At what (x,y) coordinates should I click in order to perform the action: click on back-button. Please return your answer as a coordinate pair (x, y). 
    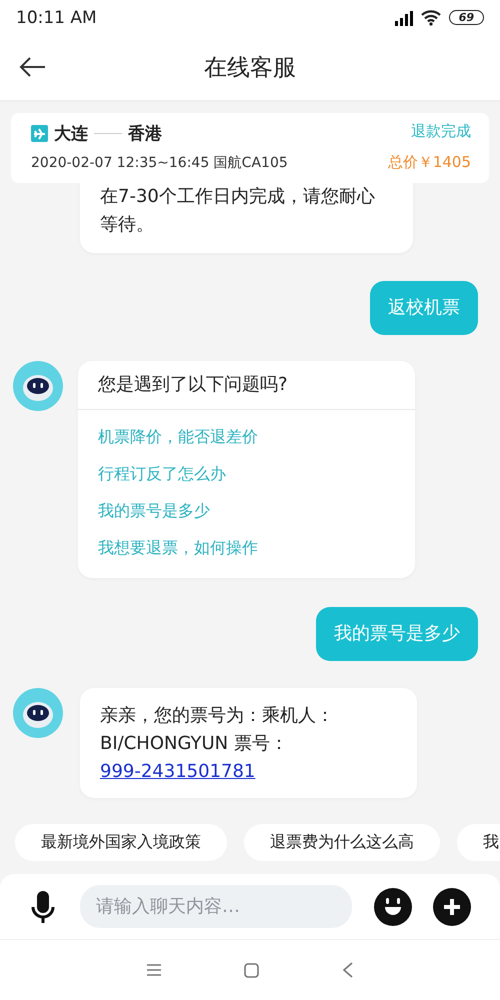
    Looking at the image, I should click on (32, 67).